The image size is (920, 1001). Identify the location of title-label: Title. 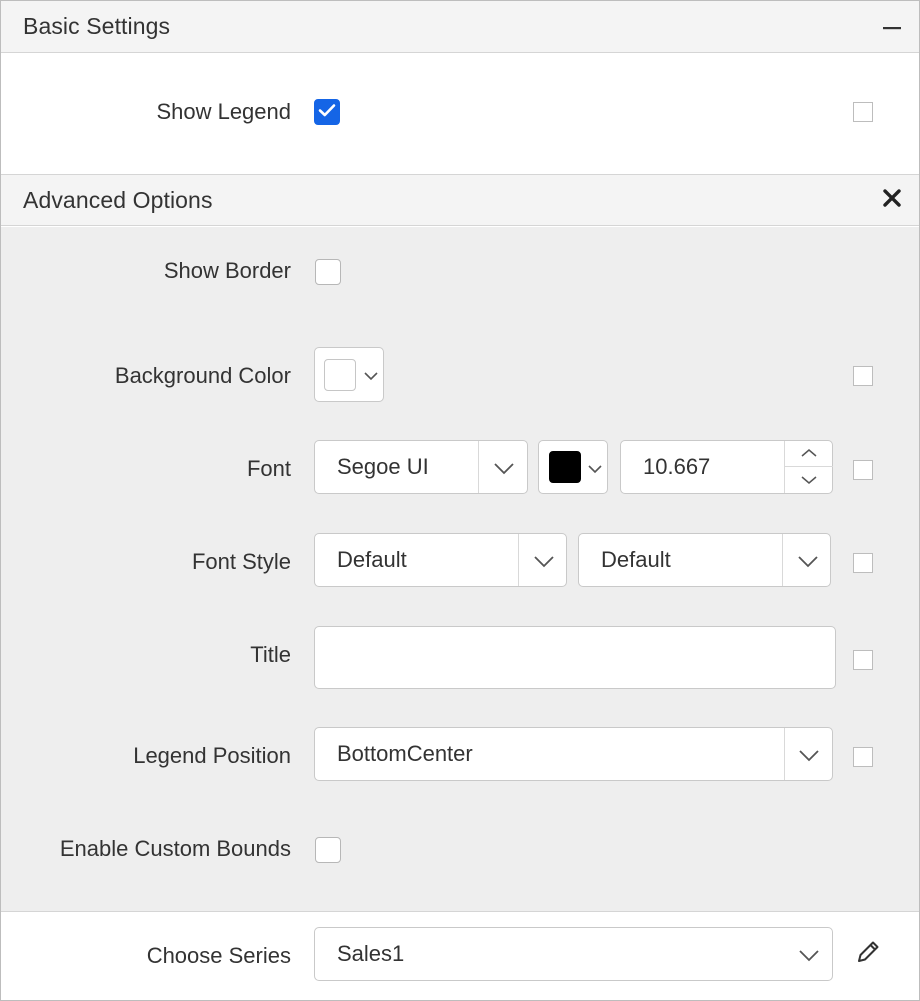
(270, 654).